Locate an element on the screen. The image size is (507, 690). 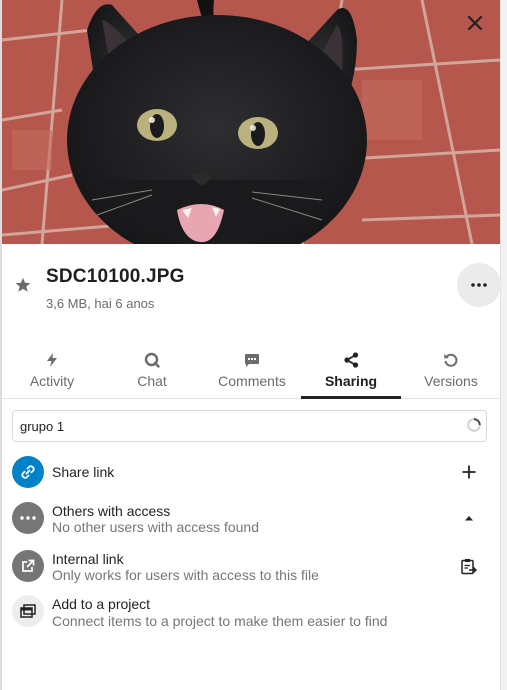
sidebar-tabs: Activity Chat Comments Sharing Versions is located at coordinates (251, 372).